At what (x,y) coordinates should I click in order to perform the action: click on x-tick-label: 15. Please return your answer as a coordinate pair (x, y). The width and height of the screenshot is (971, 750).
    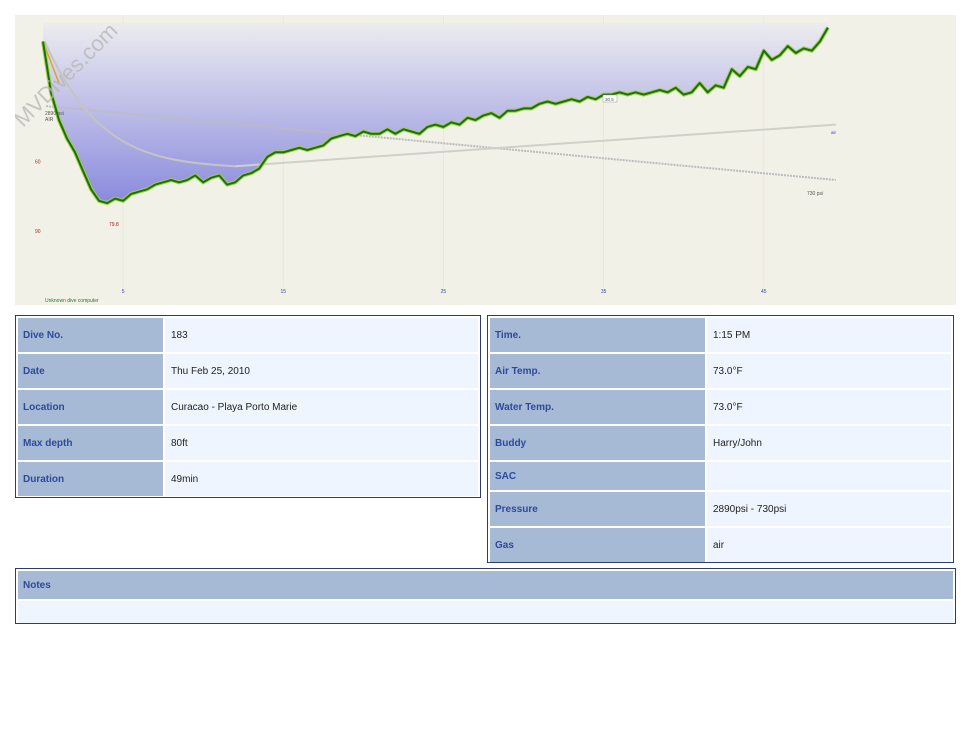
    Looking at the image, I should click on (283, 292).